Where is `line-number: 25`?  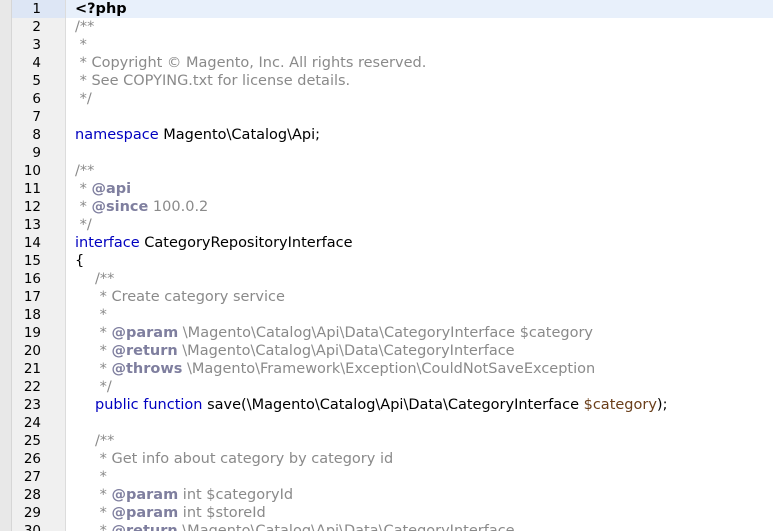 line-number: 25 is located at coordinates (32, 441).